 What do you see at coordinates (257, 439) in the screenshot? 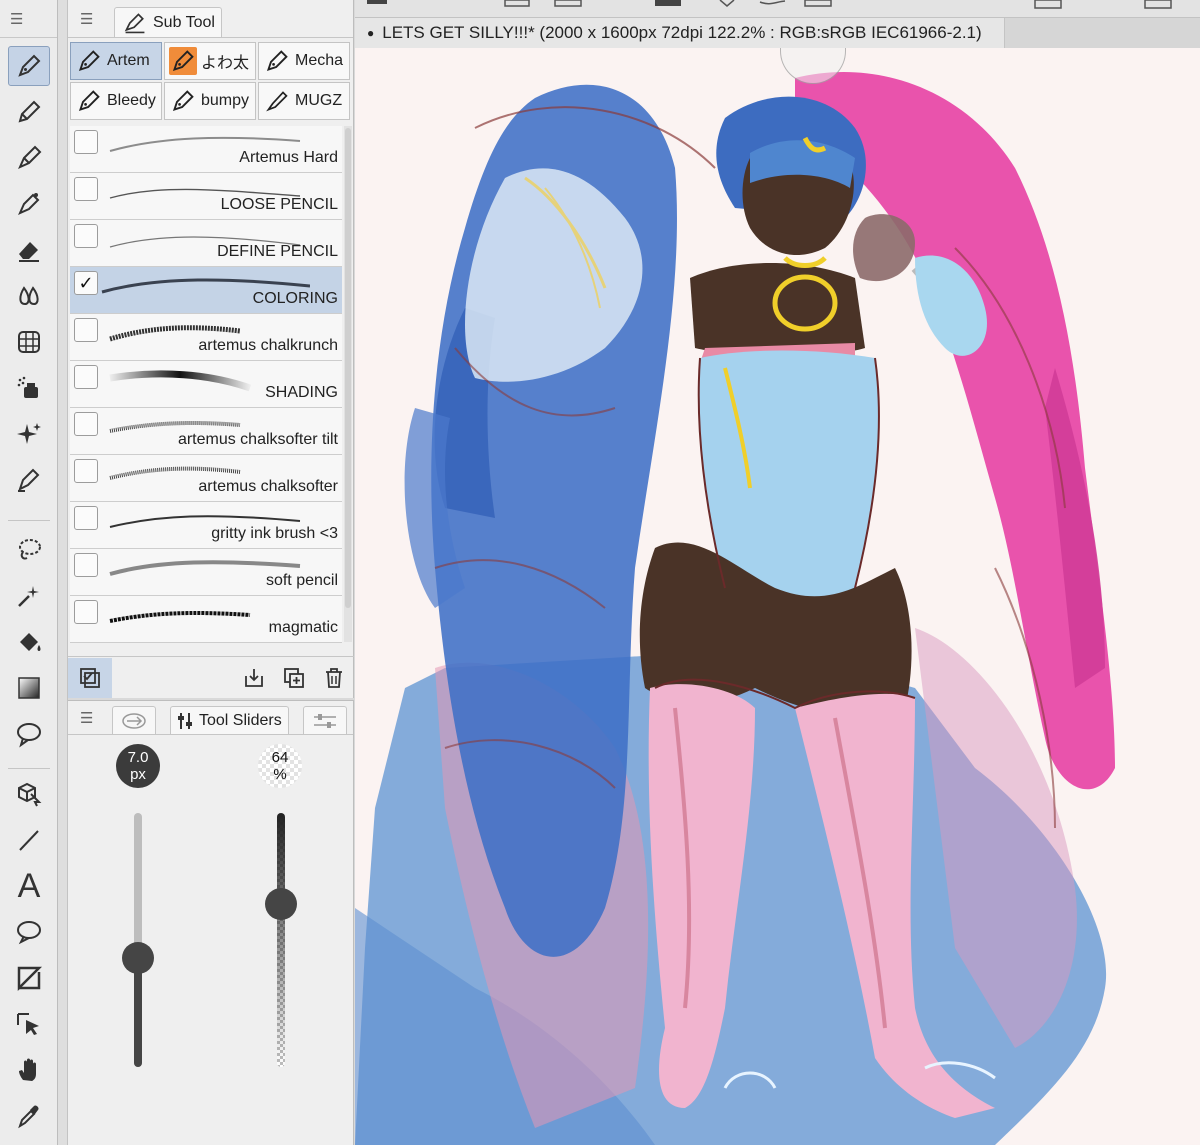
I see `brush-name: artemus chalksofter tilt` at bounding box center [257, 439].